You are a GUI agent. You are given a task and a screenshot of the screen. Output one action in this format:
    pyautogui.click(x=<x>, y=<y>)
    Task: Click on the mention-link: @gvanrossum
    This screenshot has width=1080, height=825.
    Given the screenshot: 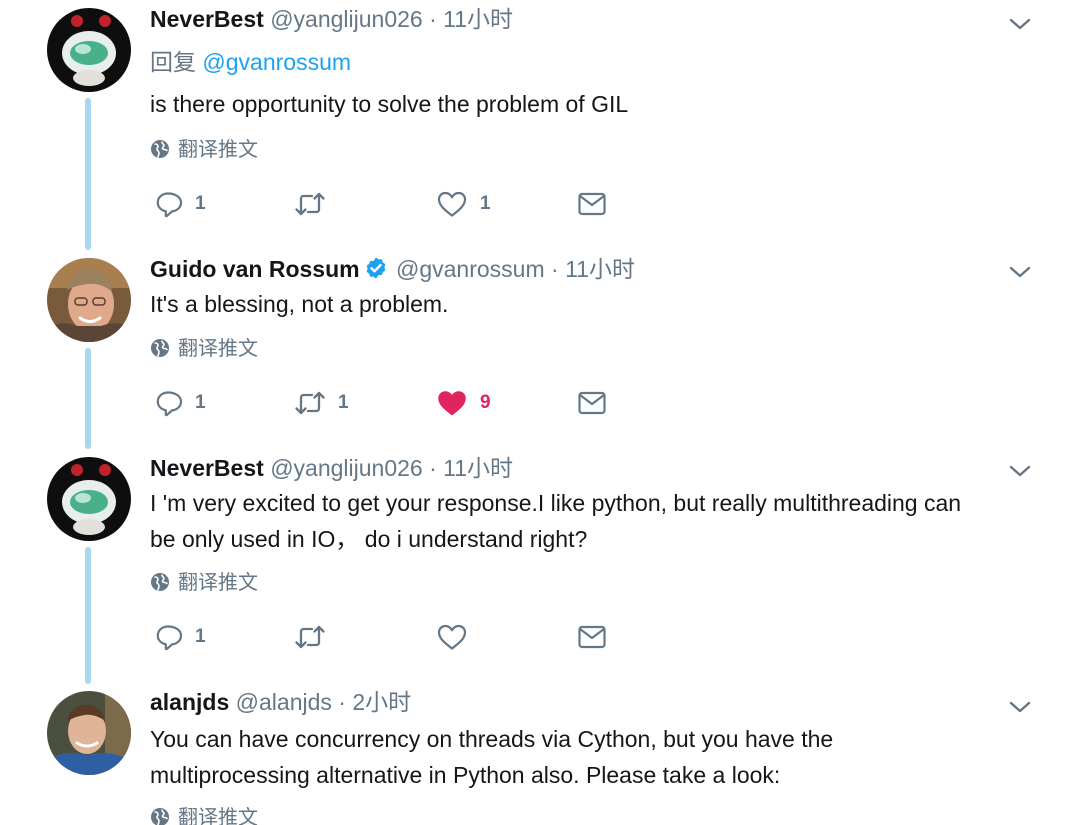 What is the action you would take?
    pyautogui.click(x=276, y=62)
    